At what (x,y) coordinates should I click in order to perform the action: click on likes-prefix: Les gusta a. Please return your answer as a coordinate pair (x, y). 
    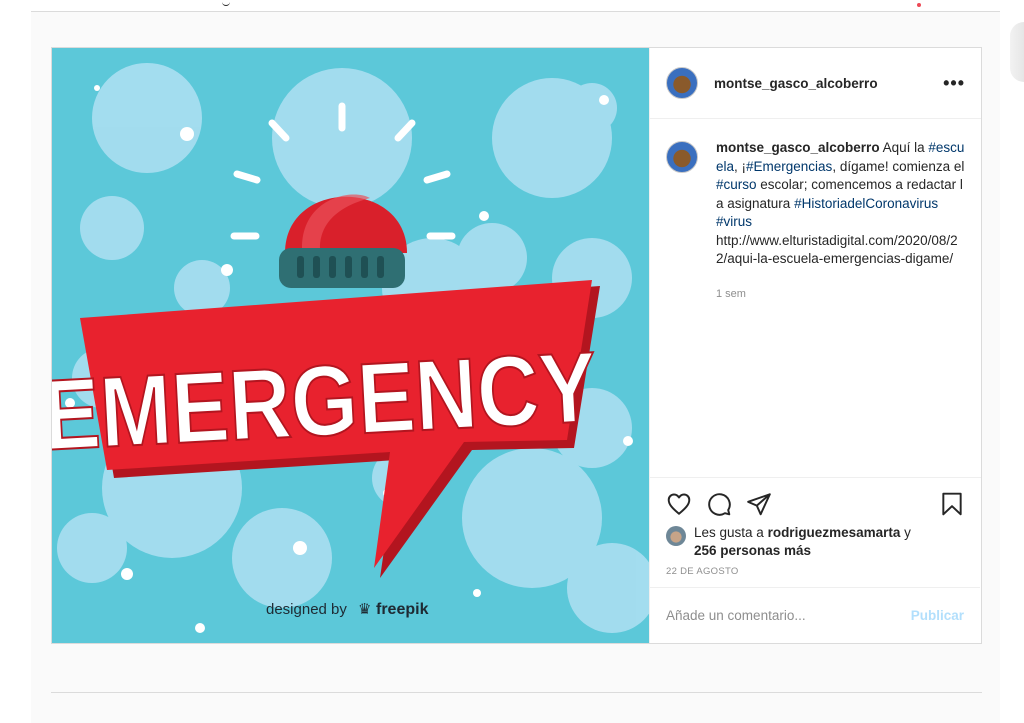
    Looking at the image, I should click on (731, 532).